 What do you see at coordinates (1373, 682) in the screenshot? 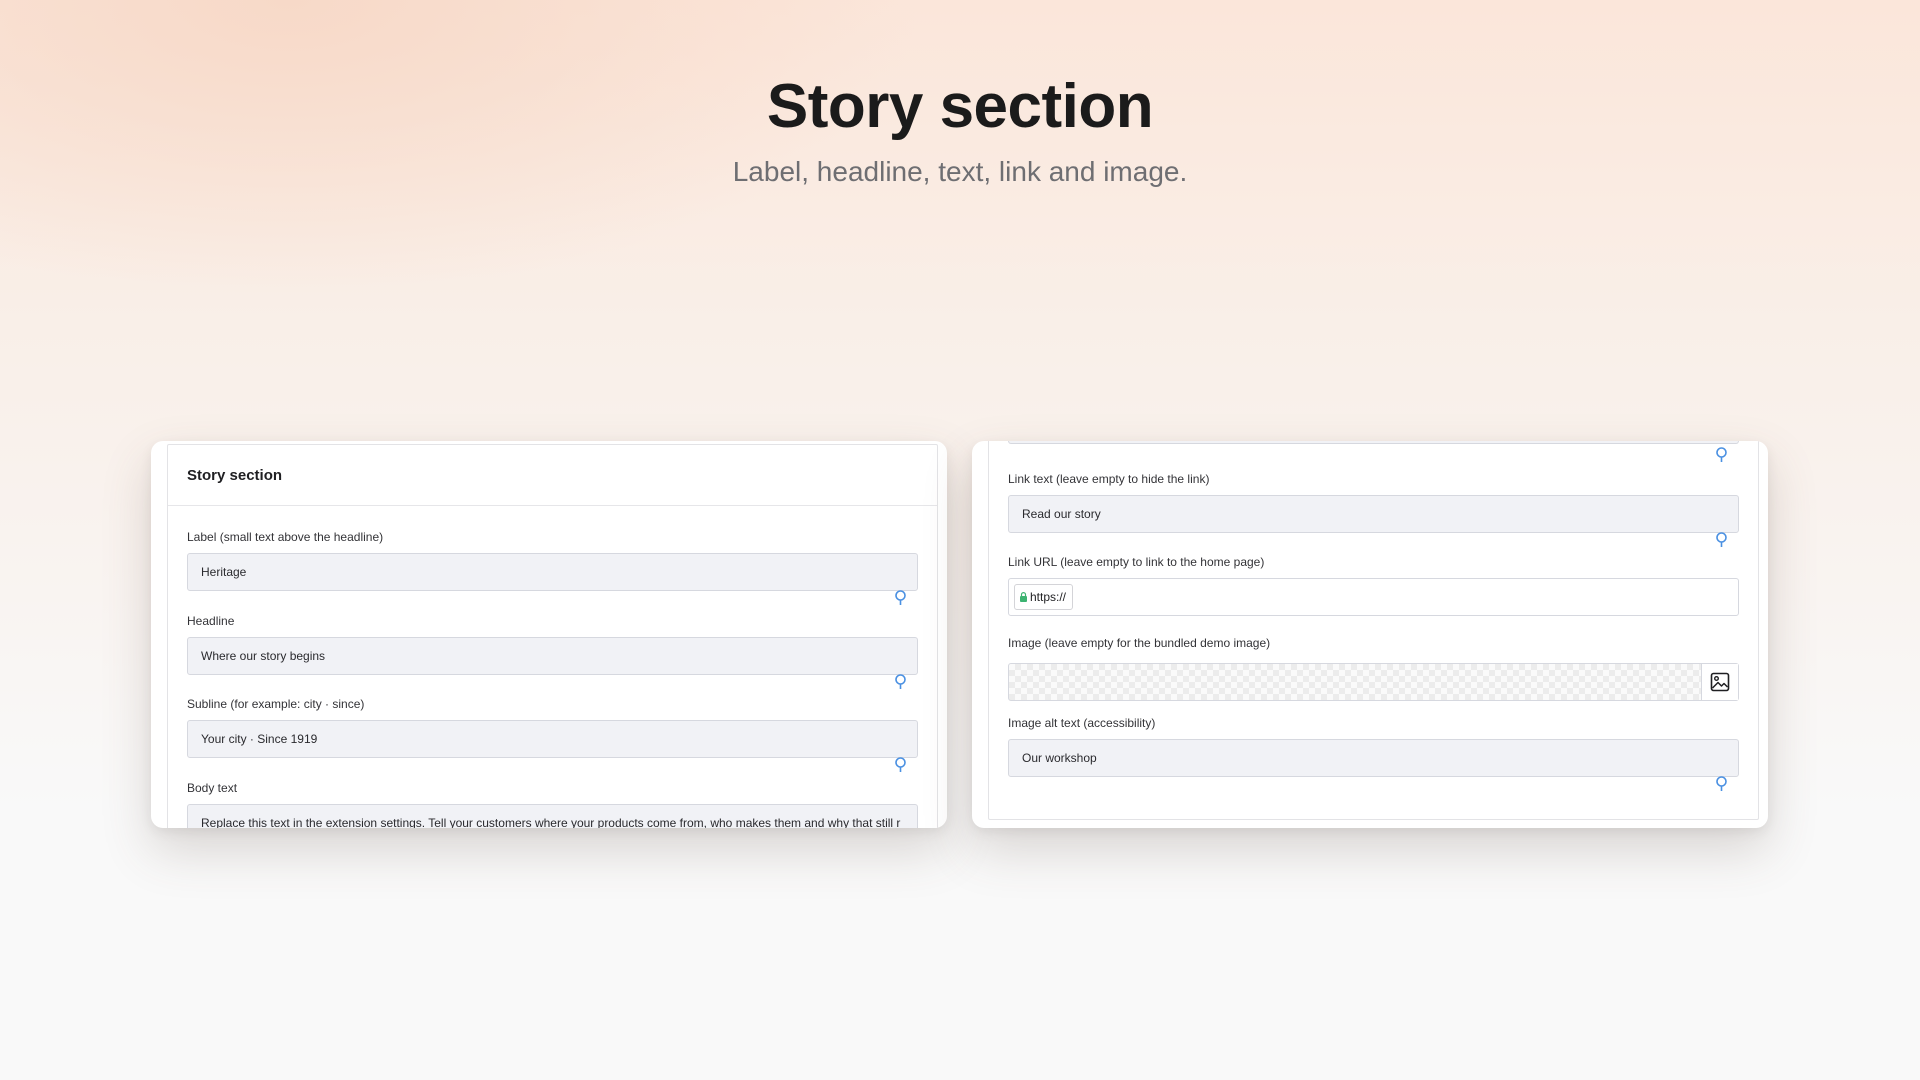
I see `image-picker` at bounding box center [1373, 682].